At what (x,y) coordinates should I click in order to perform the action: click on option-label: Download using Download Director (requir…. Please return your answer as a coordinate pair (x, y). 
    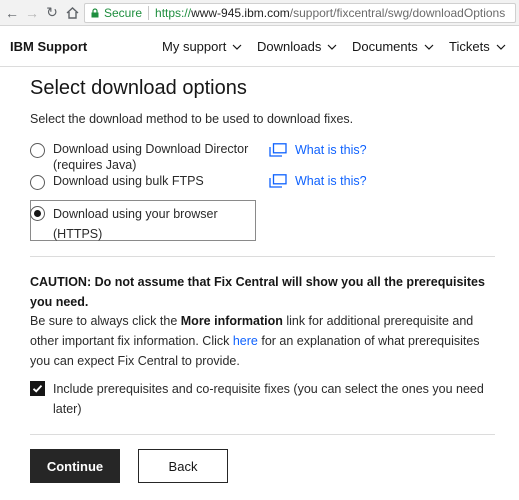
    Looking at the image, I should click on (151, 157).